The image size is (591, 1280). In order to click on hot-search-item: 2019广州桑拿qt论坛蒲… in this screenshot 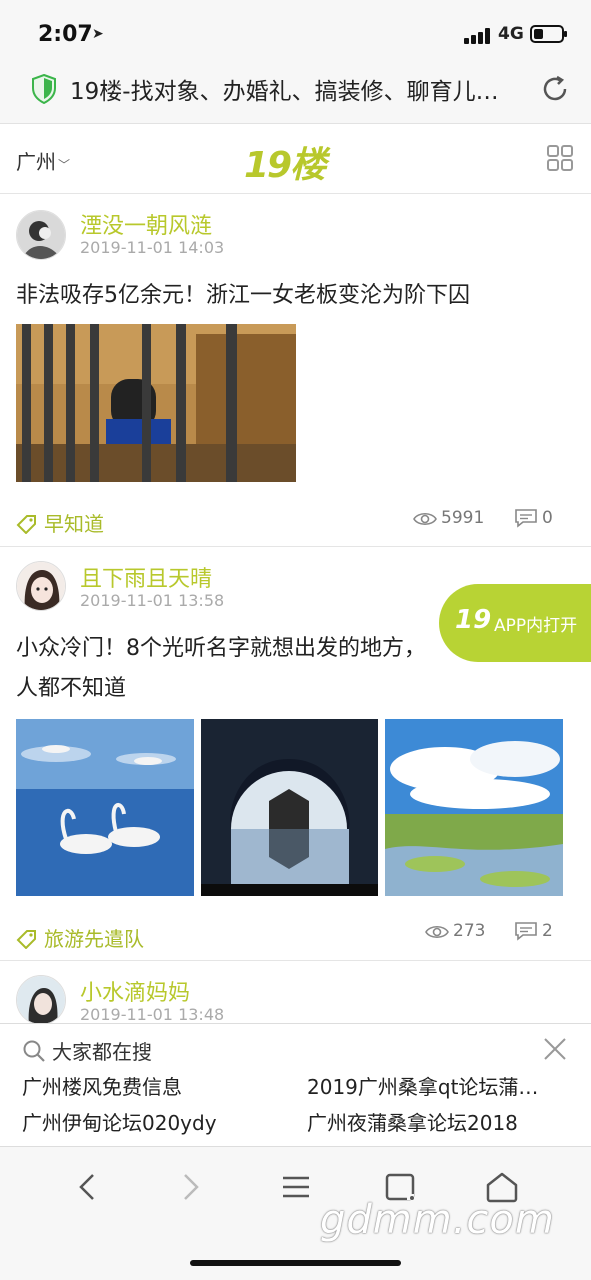, I will do `click(434, 1085)`.